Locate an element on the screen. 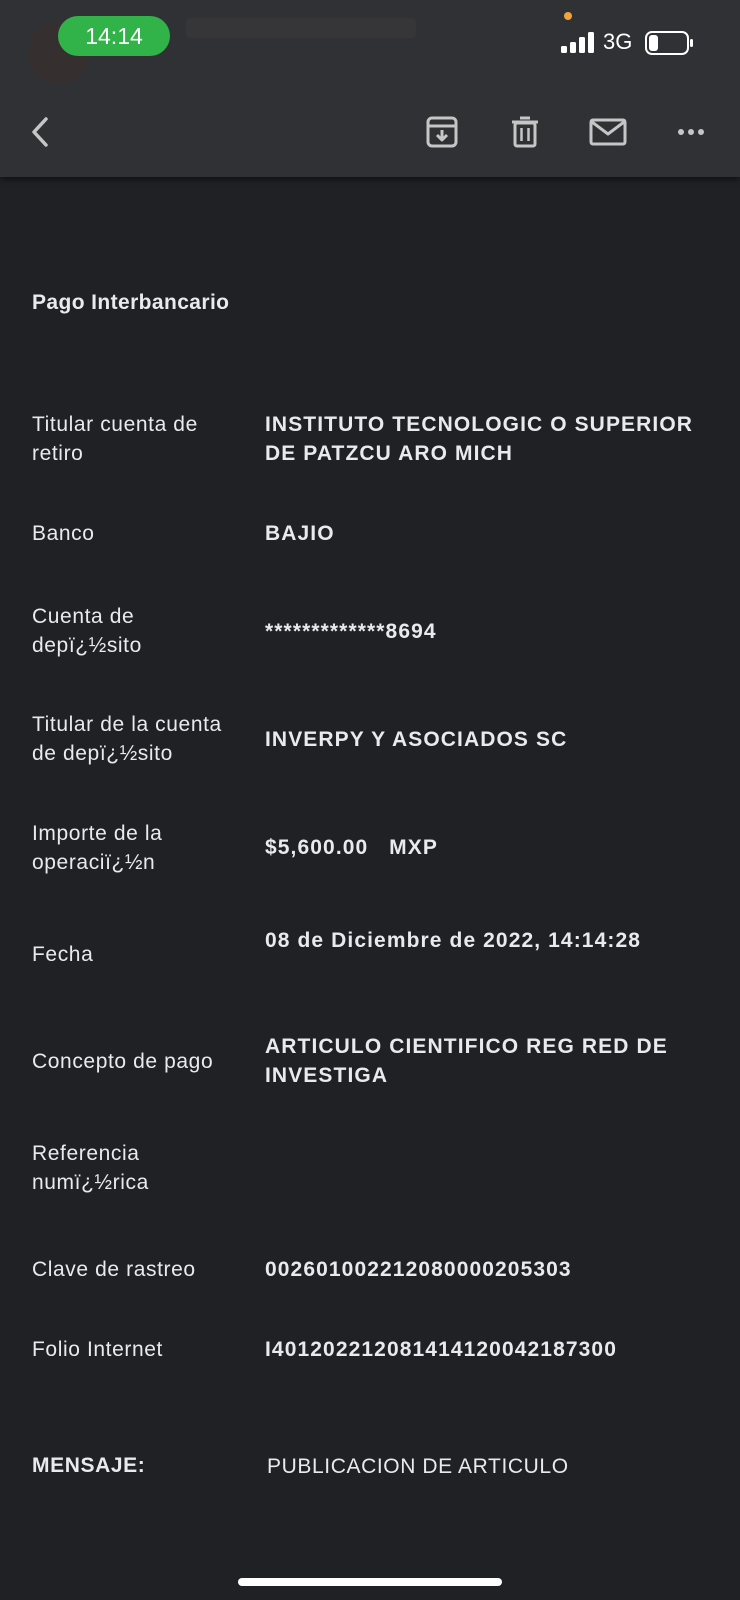 This screenshot has width=740, height=1600. status-bar: 14:14 3G is located at coordinates (370, 42).